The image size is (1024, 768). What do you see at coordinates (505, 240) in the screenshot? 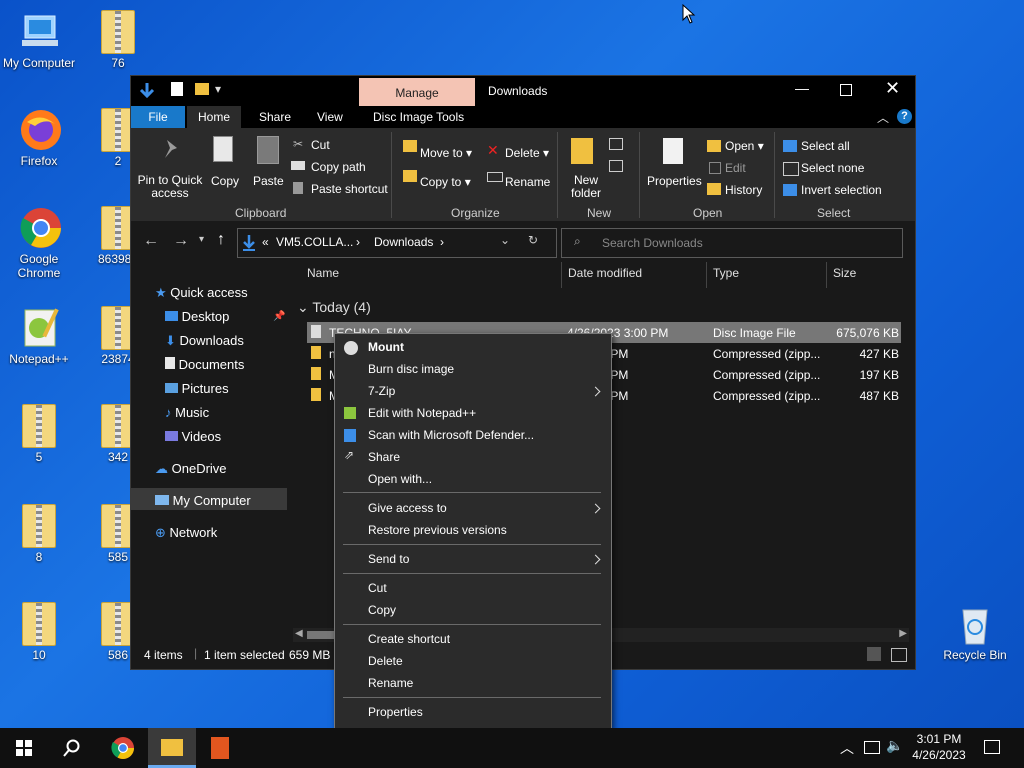
I see `address-dropdown-icon: ⌄` at bounding box center [505, 240].